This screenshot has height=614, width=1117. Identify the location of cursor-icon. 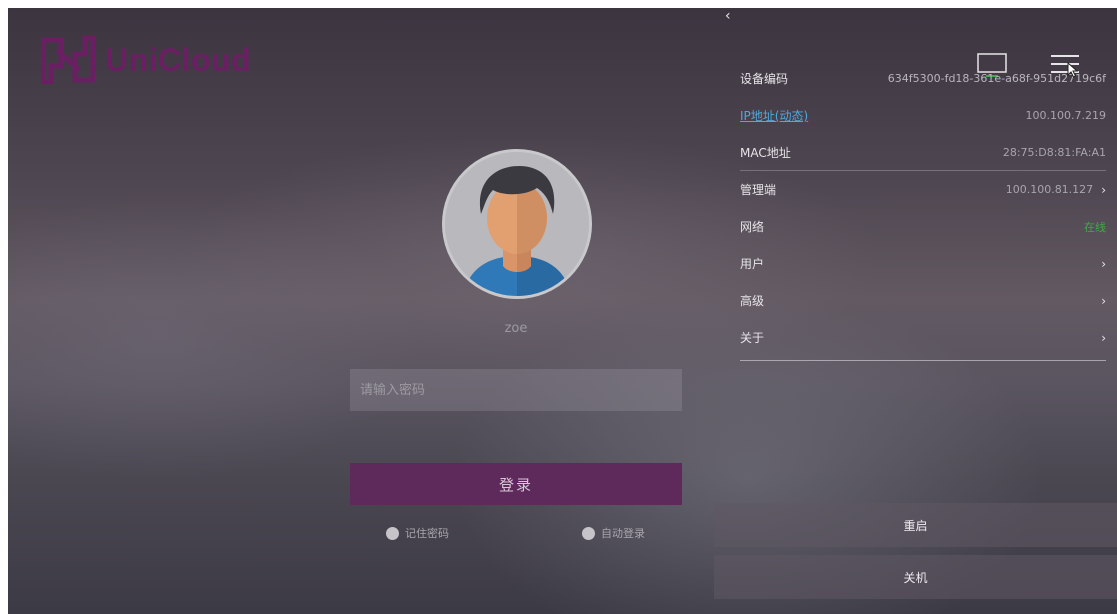
(1074, 71).